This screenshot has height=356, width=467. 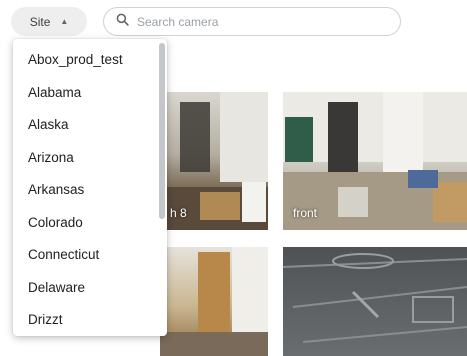 What do you see at coordinates (162, 131) in the screenshot?
I see `scrollbar-thumb` at bounding box center [162, 131].